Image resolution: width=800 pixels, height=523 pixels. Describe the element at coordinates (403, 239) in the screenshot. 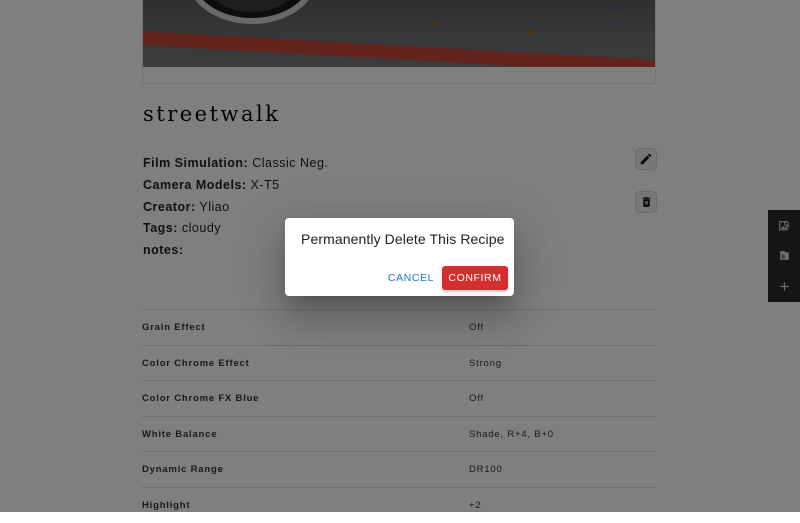

I see `dialog-title: Permanently Delete This Recipe` at that location.